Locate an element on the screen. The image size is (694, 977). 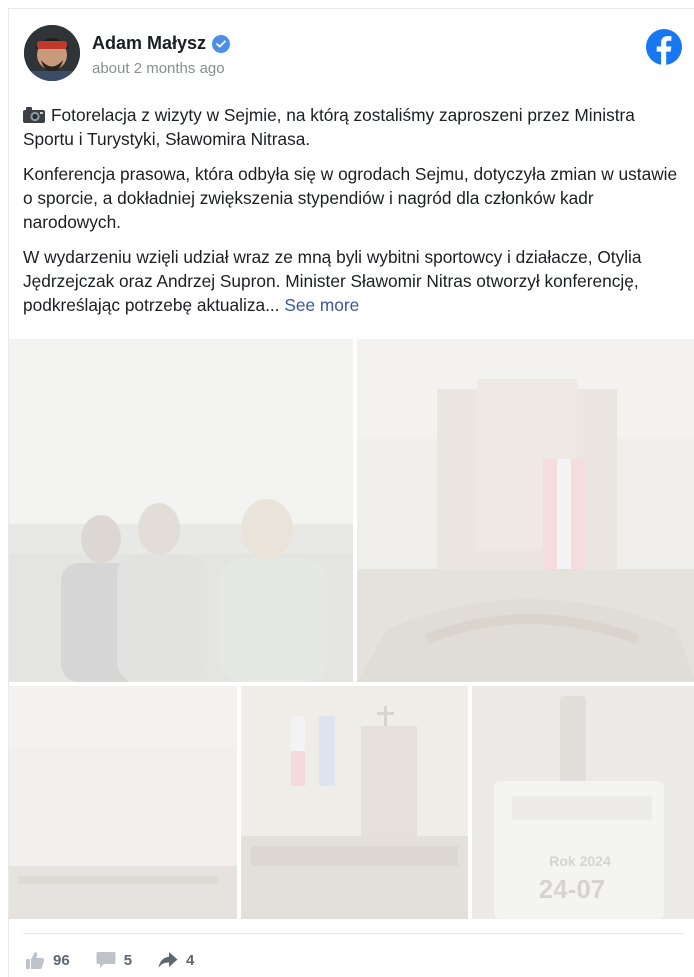
see-more-link: See more is located at coordinates (321, 305).